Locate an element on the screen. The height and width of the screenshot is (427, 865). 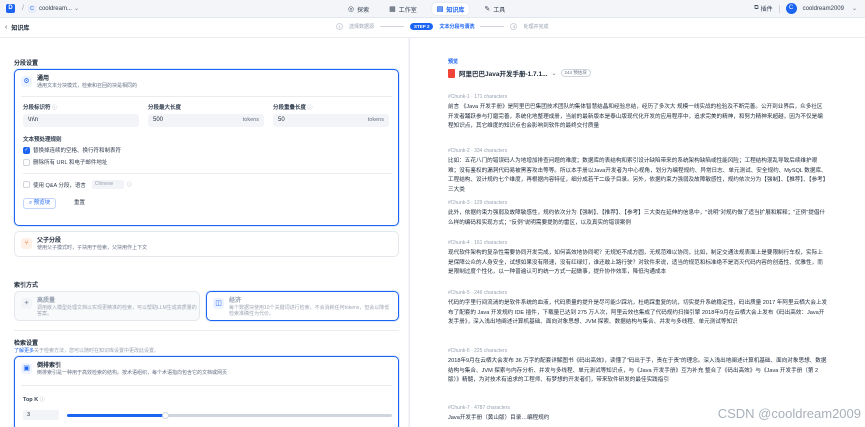
checkbox-checked: ✓ is located at coordinates (26, 150).